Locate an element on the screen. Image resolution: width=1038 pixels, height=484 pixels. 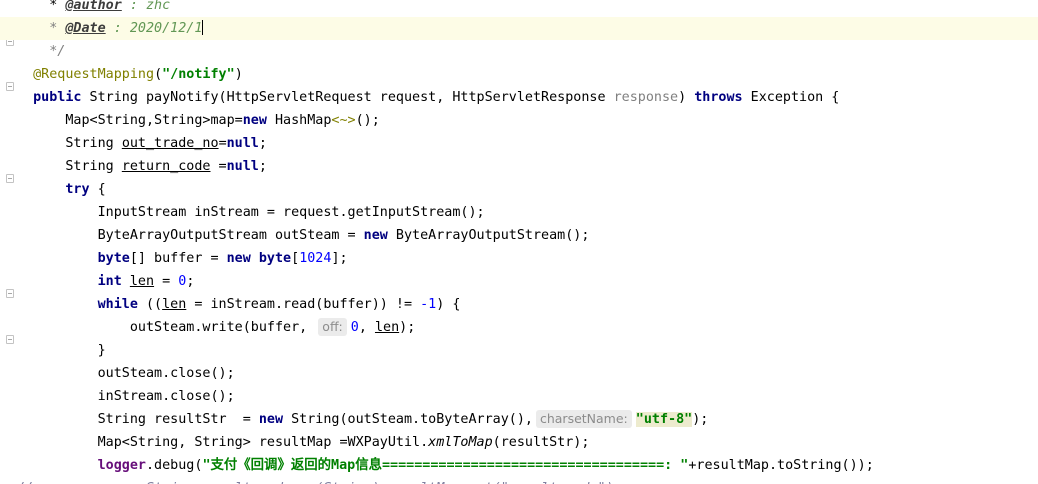
code-token: return_code is located at coordinates (166, 166).